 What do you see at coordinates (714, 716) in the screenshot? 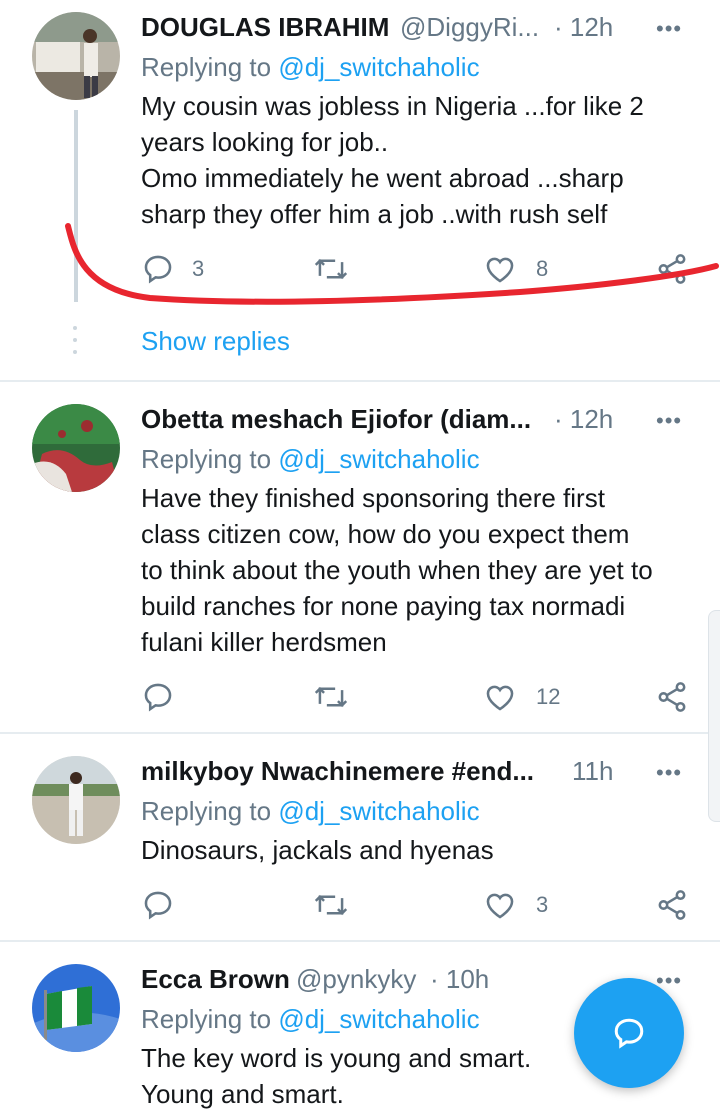
I see `scroll-handle` at bounding box center [714, 716].